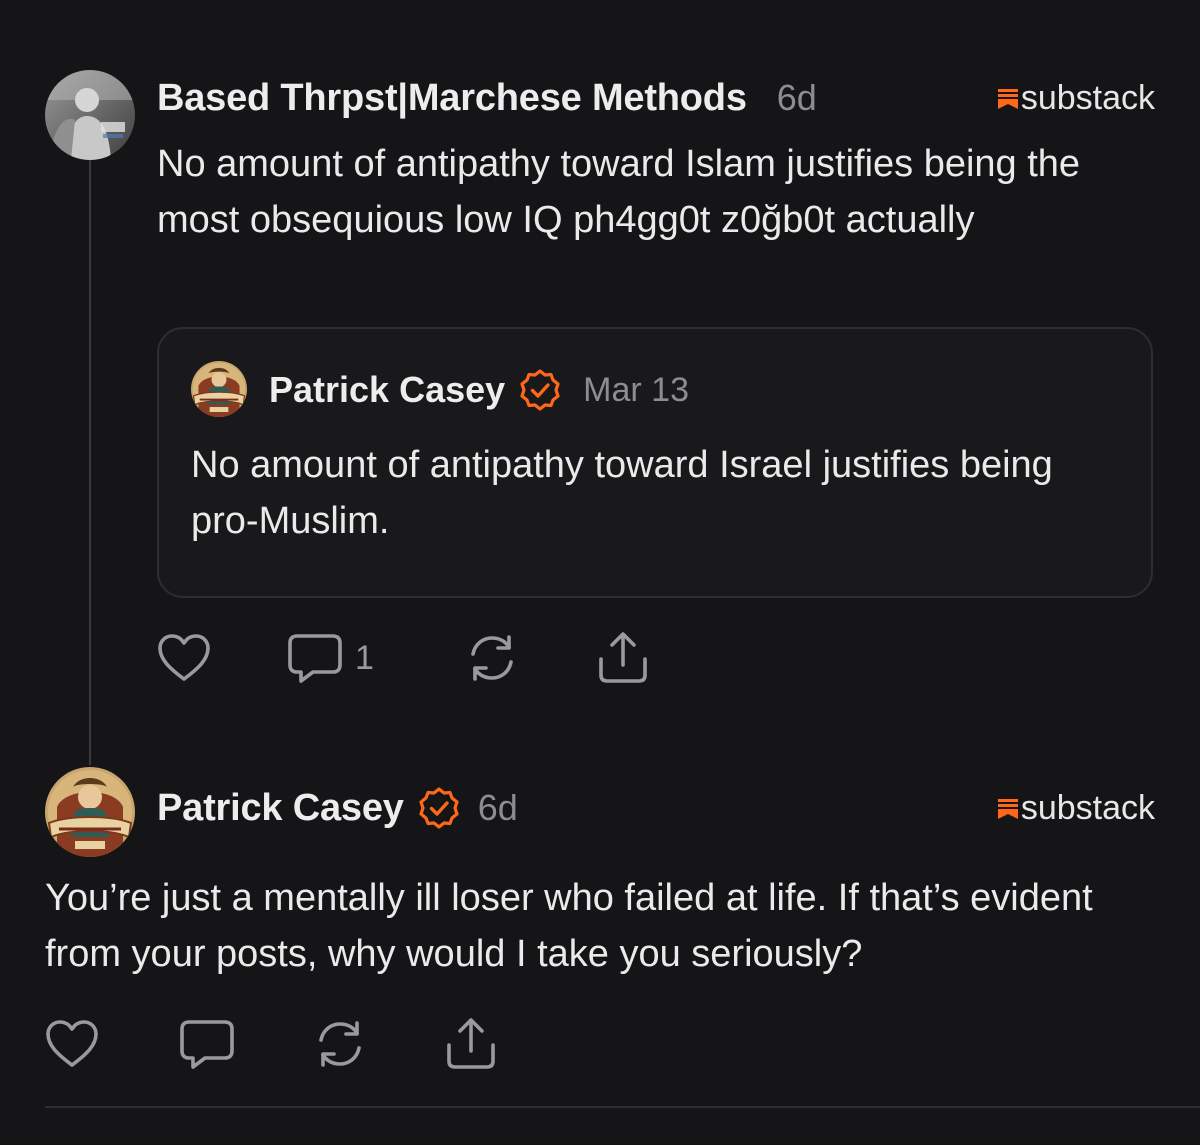  What do you see at coordinates (636, 389) in the screenshot?
I see `quoted-timestamp: Mar 13` at bounding box center [636, 389].